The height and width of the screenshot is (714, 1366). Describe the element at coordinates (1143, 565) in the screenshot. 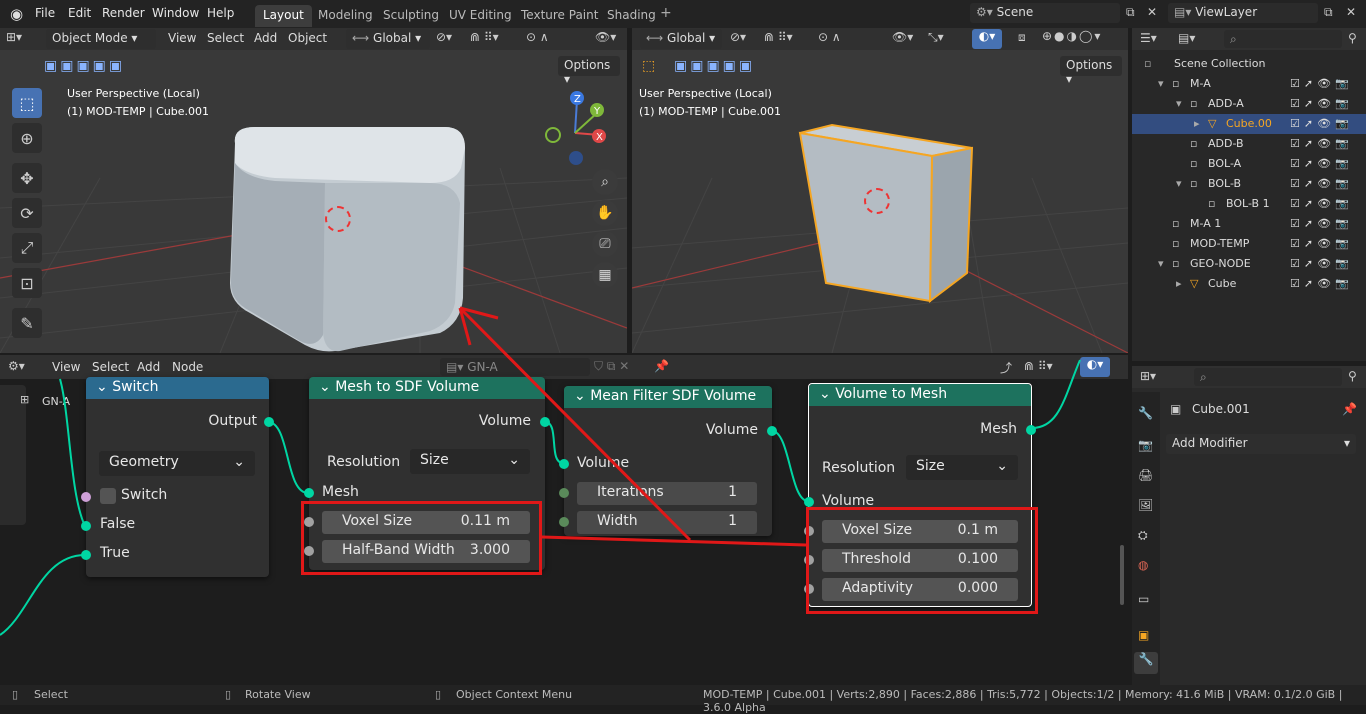

I see `world-tab-icon: ◍` at that location.